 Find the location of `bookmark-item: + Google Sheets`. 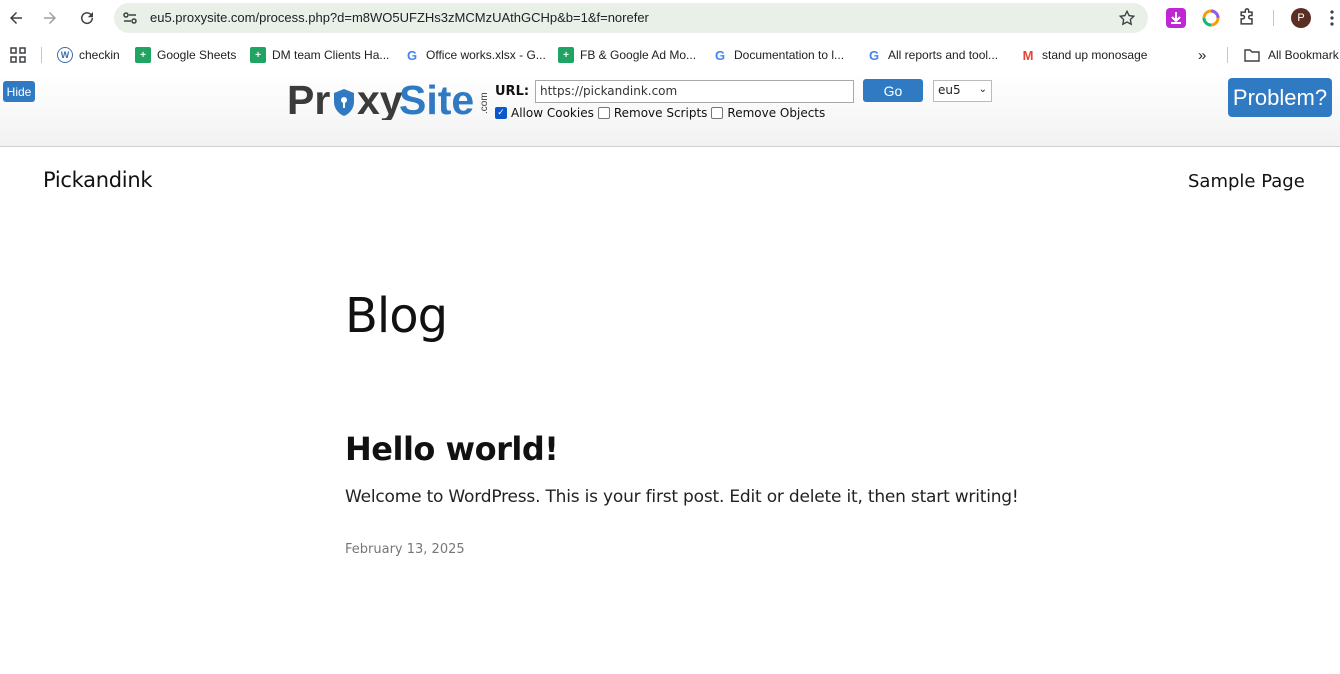

bookmark-item: + Google Sheets is located at coordinates (185, 55).